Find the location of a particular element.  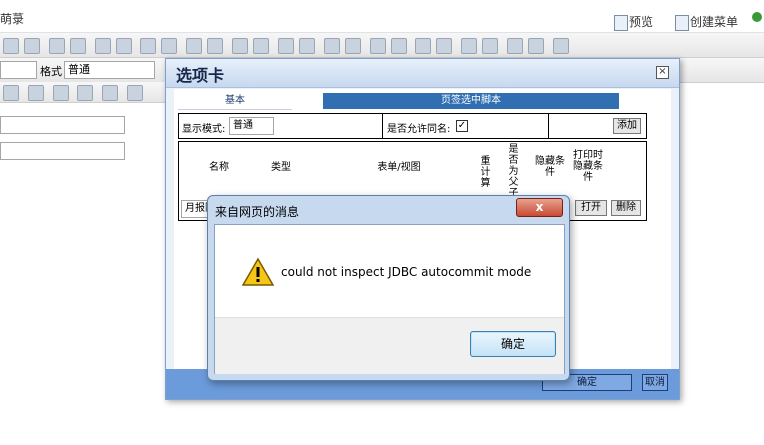

document-icon is located at coordinates (32, 46).